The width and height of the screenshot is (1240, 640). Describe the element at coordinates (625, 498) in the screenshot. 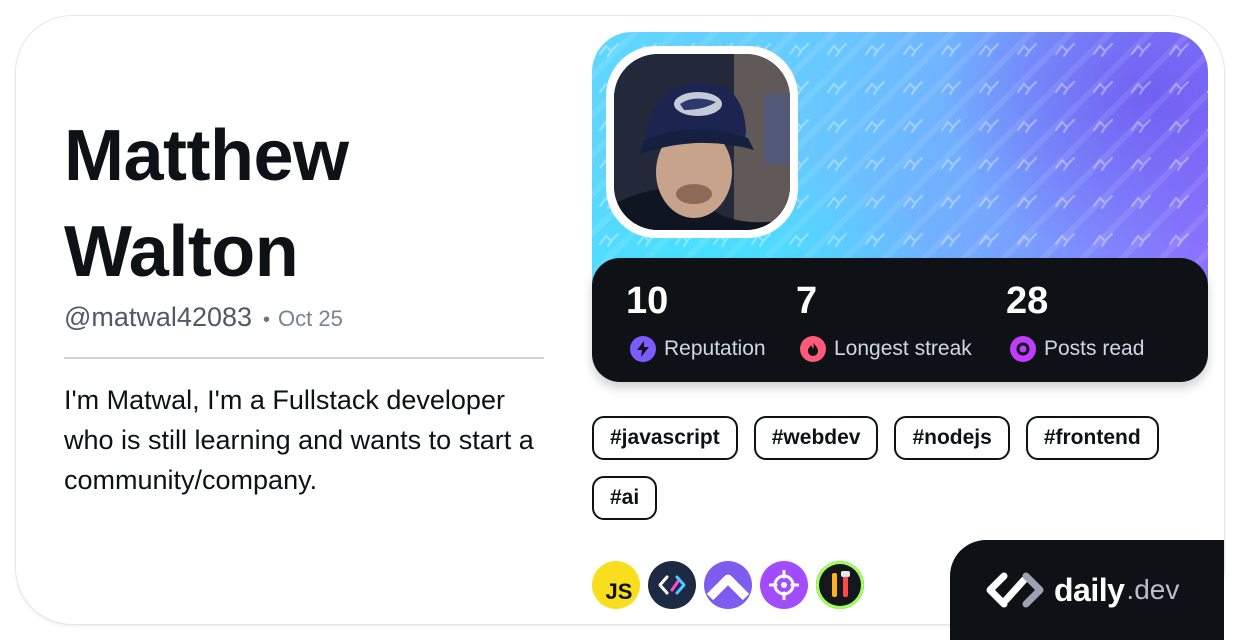

I see `tag-ai: #ai` at that location.